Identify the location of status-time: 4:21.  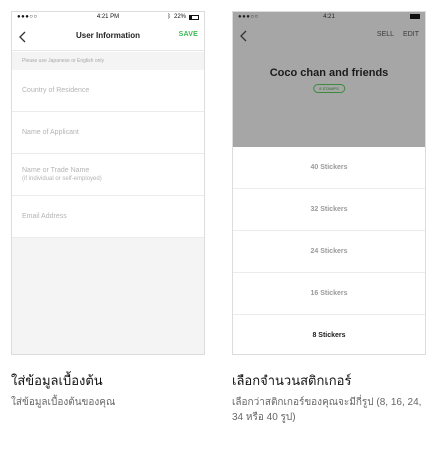
(329, 17).